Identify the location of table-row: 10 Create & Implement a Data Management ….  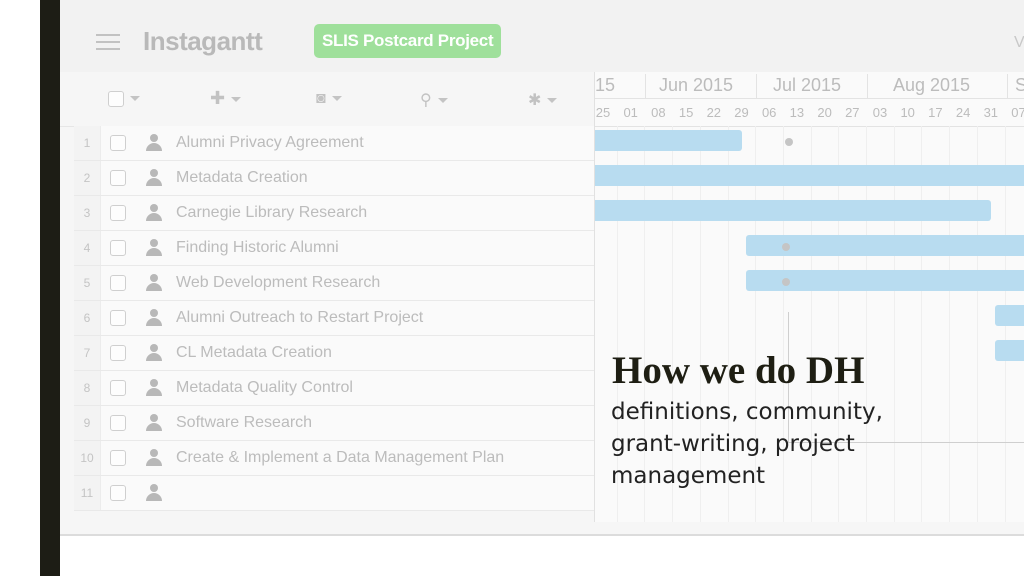
(334, 458).